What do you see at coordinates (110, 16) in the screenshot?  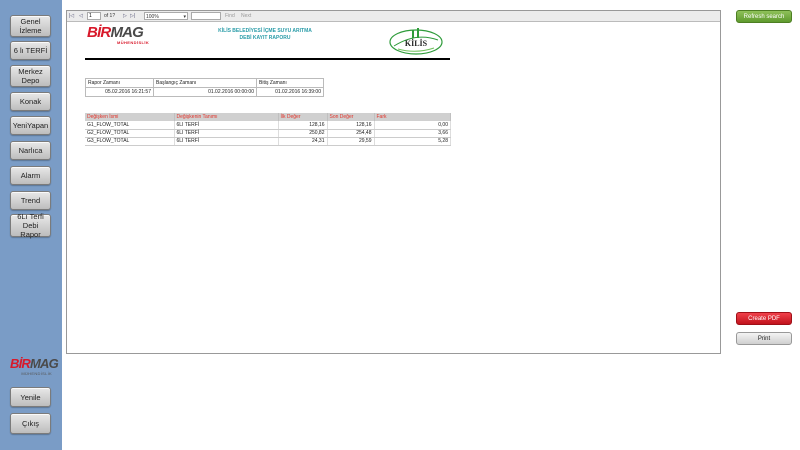 I see `page-count-label: of 1?` at bounding box center [110, 16].